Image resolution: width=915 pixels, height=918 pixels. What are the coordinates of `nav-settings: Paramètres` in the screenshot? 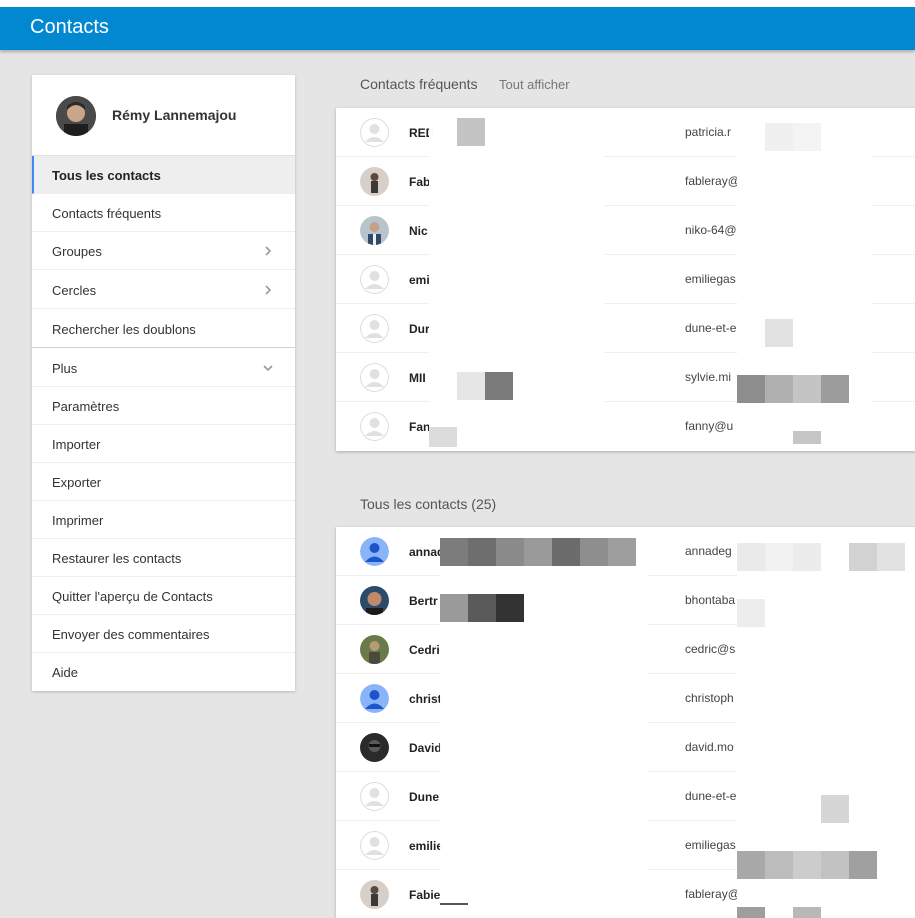 It's located at (163, 406).